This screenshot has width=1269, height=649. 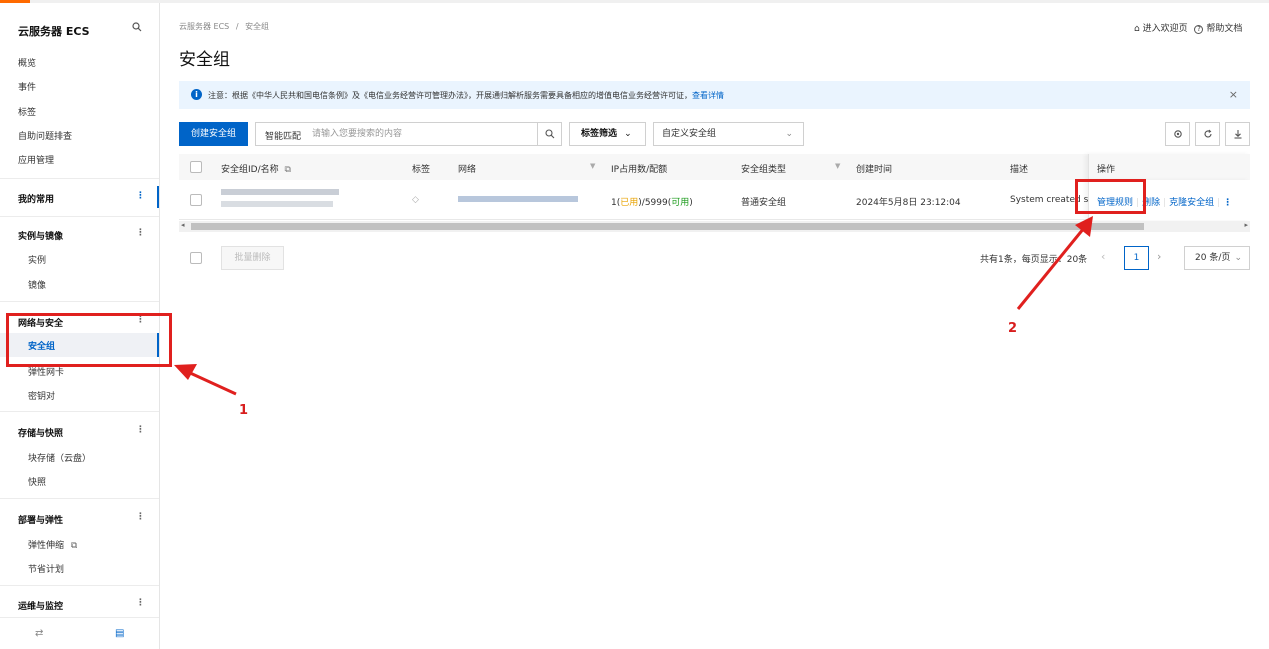 I want to click on horizontal-scrollbar: ◂ ▸, so click(x=714, y=226).